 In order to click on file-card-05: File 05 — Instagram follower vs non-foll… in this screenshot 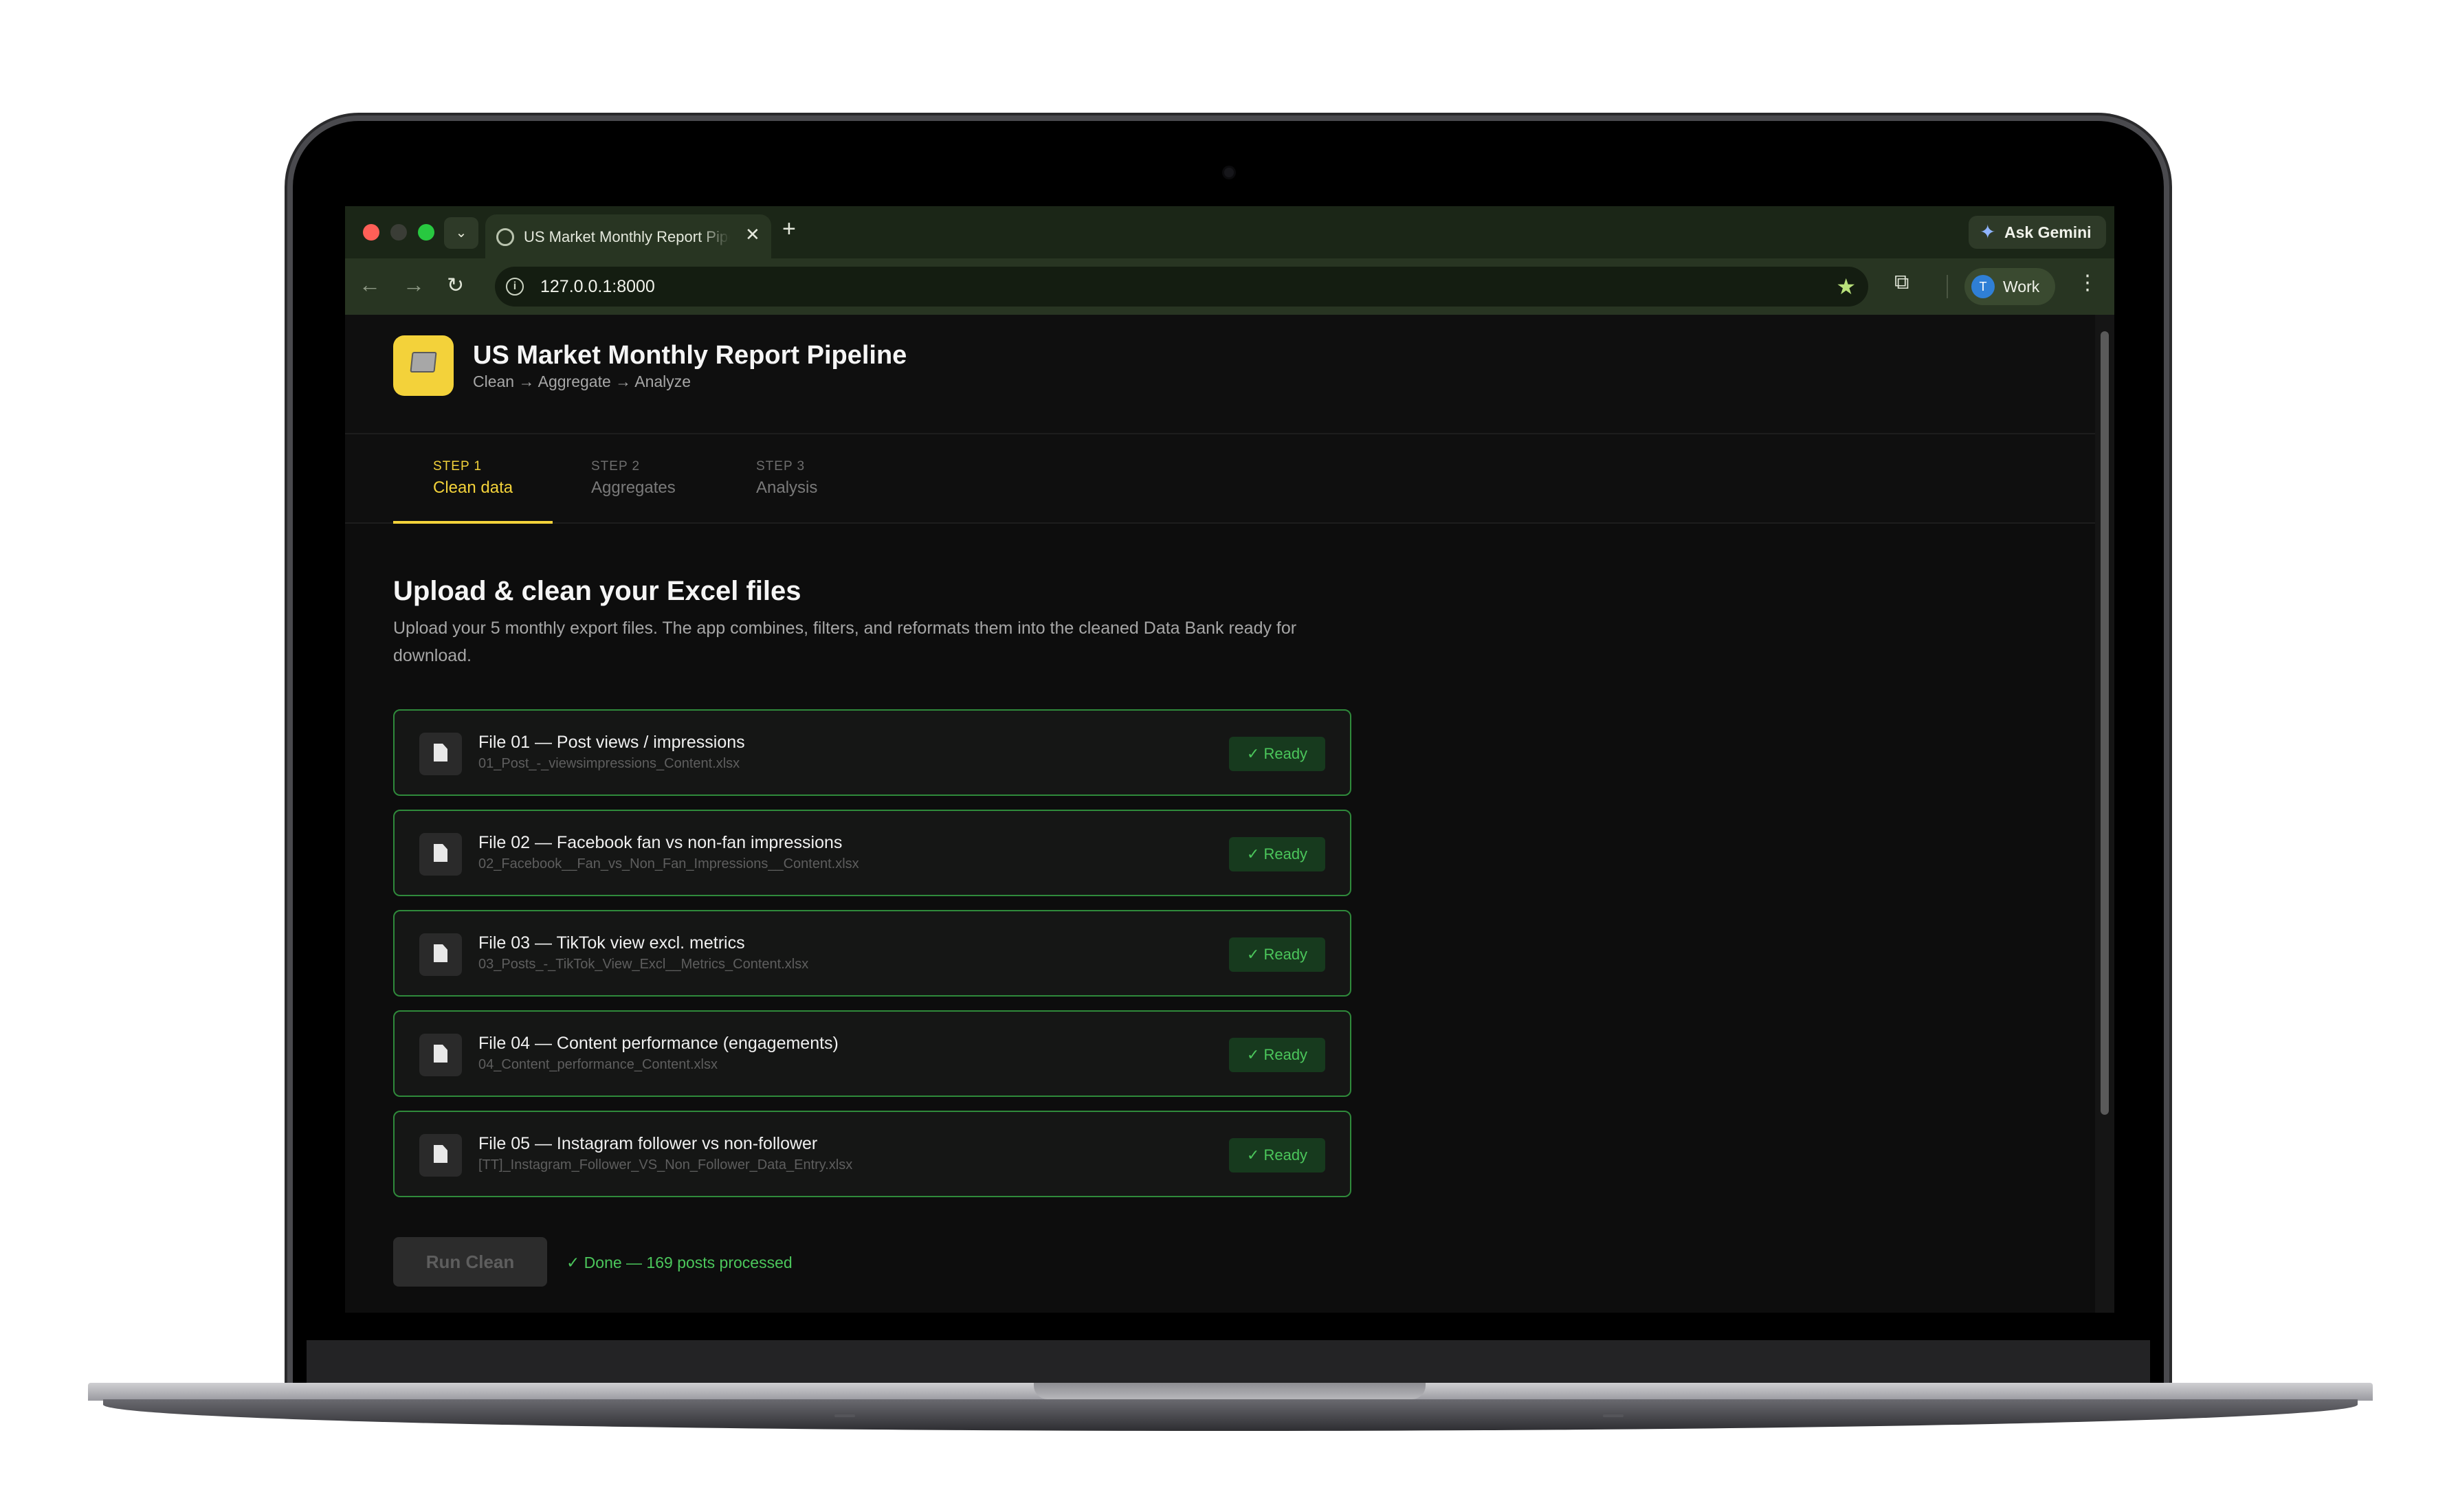, I will do `click(872, 1154)`.